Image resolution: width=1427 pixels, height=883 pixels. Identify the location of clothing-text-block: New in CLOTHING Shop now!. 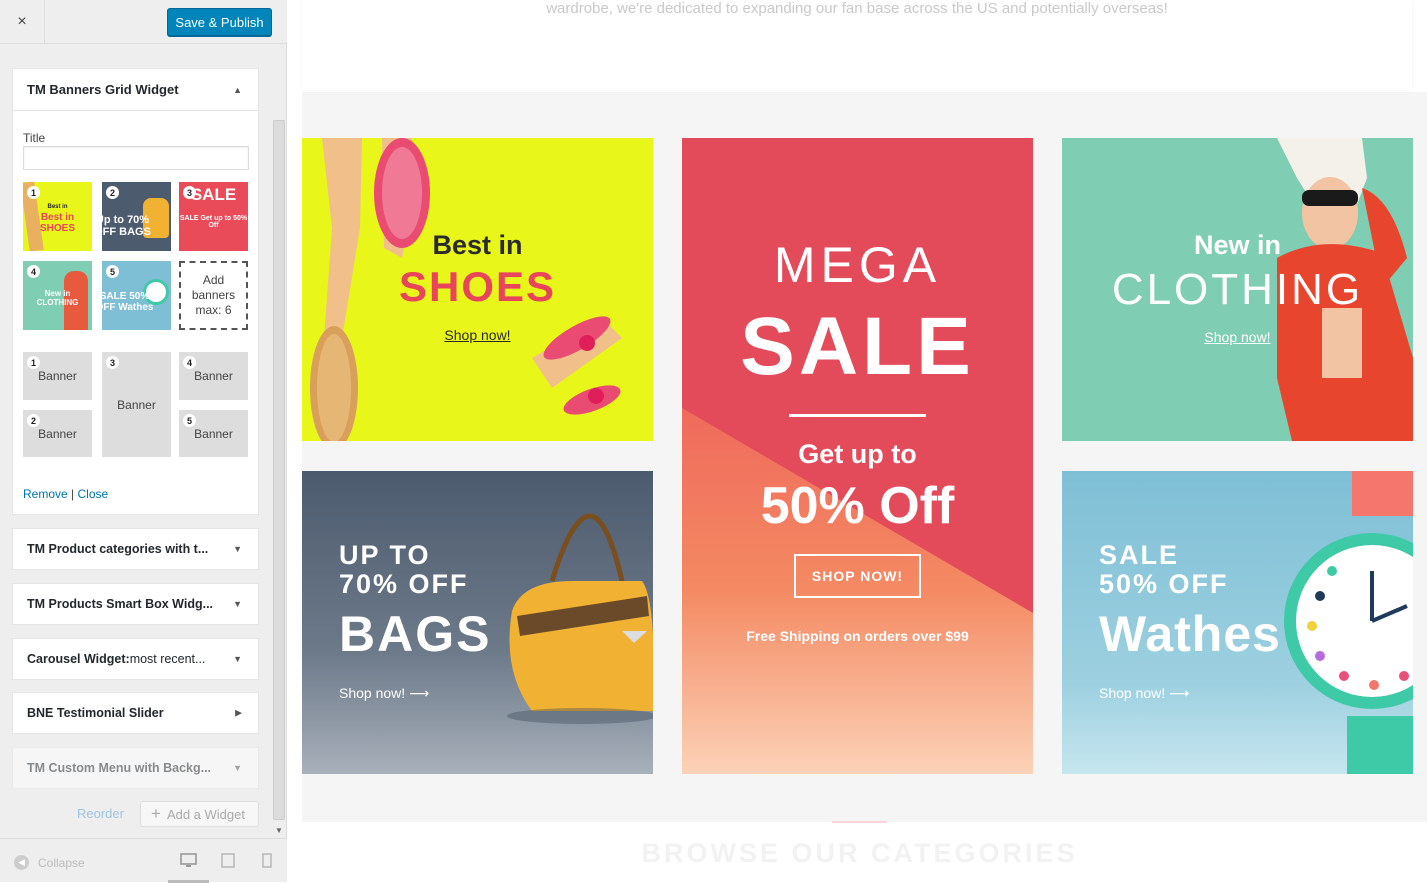
(1237, 287).